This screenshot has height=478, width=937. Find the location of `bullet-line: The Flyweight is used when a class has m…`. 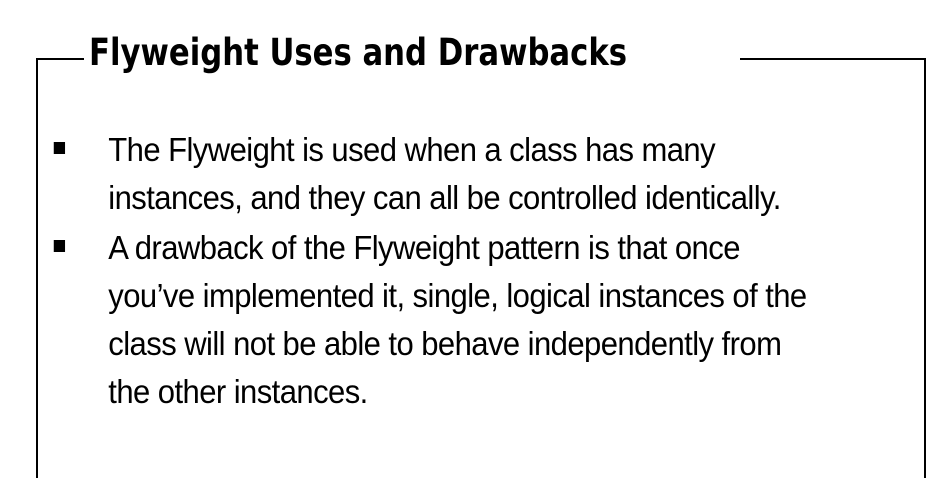

bullet-line: The Flyweight is used when a class has m… is located at coordinates (412, 149).